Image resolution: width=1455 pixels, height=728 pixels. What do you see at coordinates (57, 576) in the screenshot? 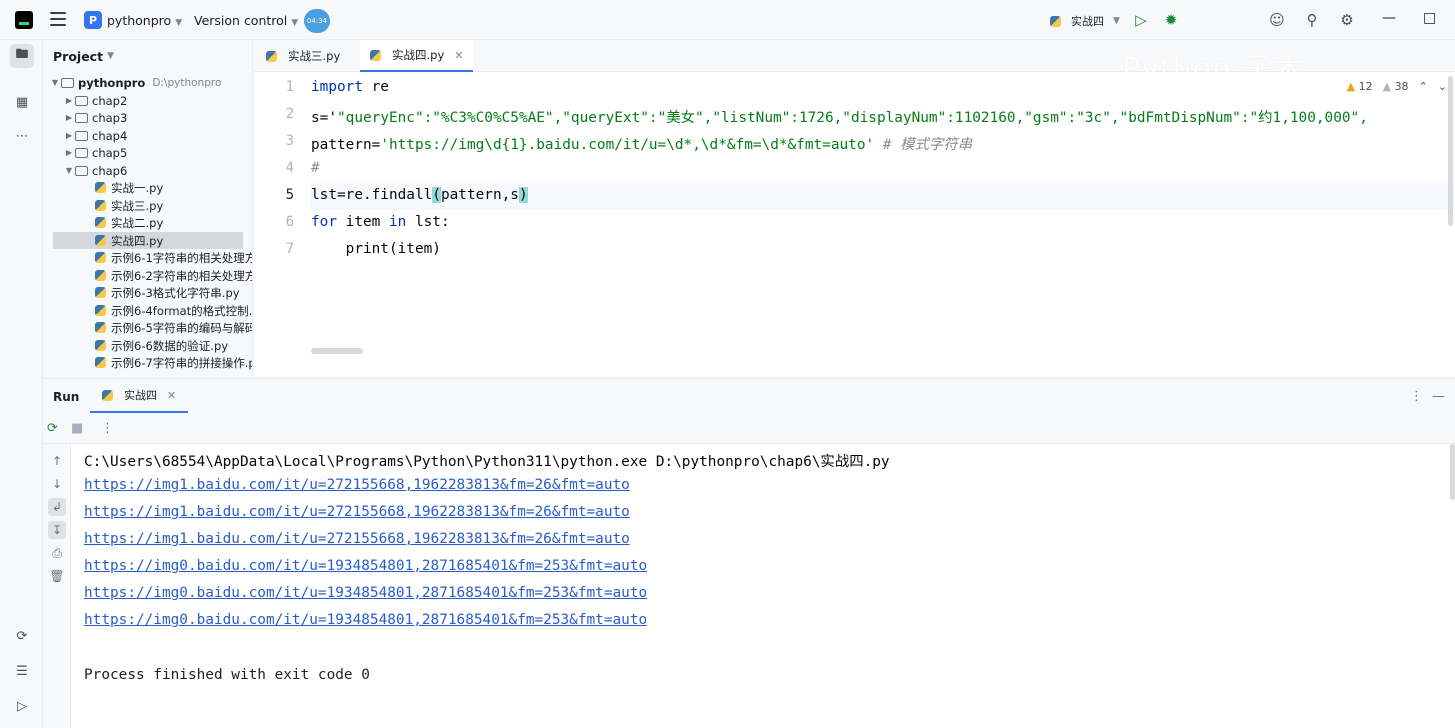
I see `clear-all-trash-icon: 🗑` at bounding box center [57, 576].